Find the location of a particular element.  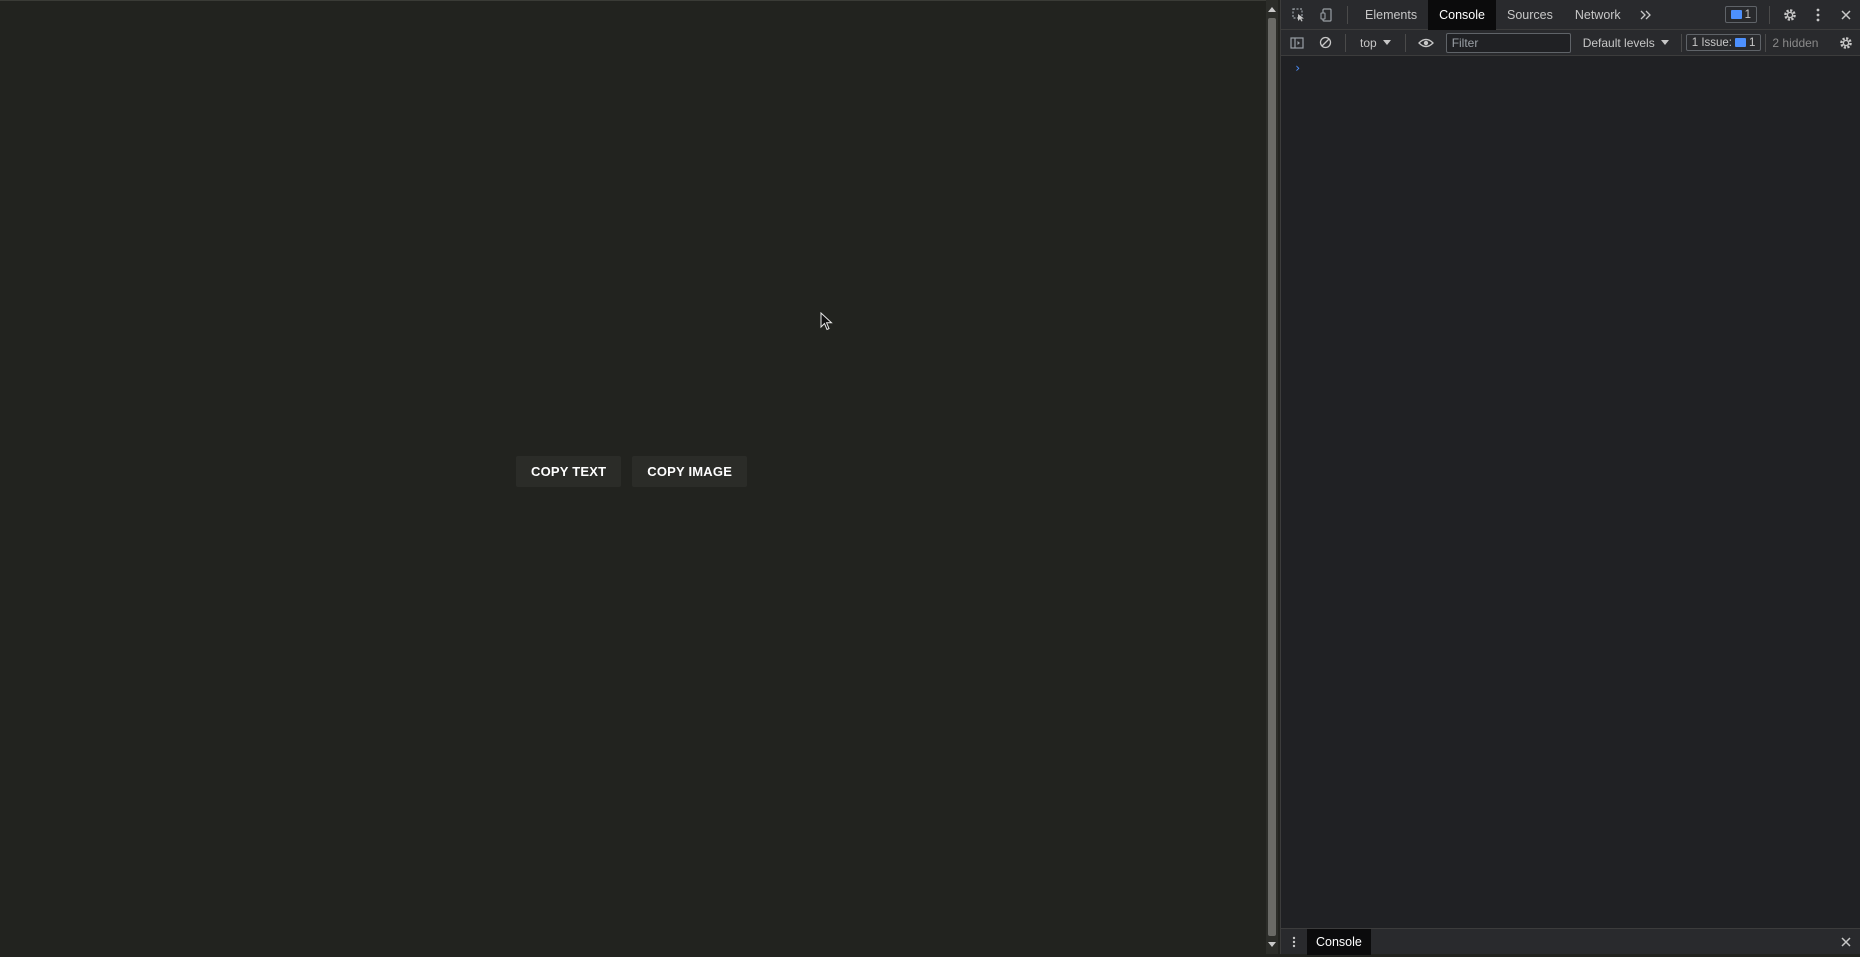

close-drawer-icon is located at coordinates (1846, 942).